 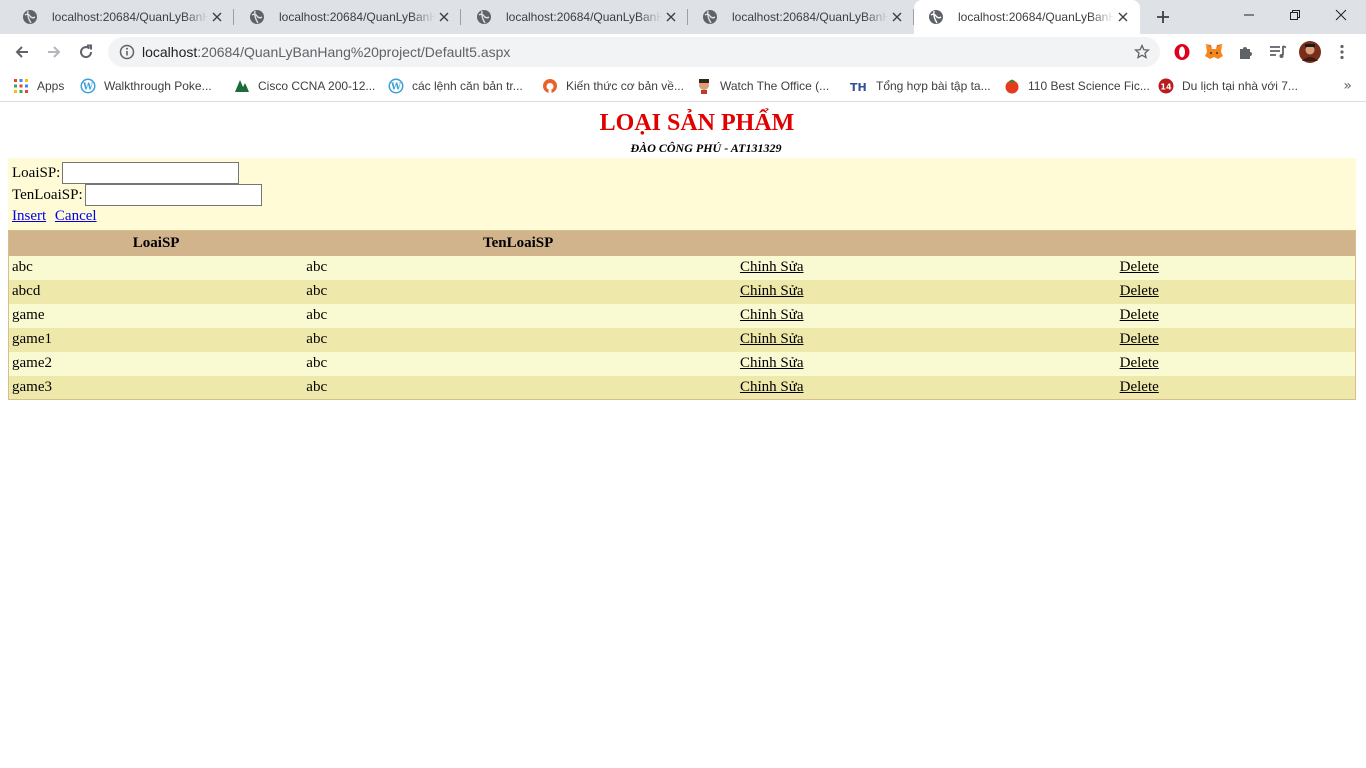 What do you see at coordinates (1142, 52) in the screenshot?
I see `star-icon` at bounding box center [1142, 52].